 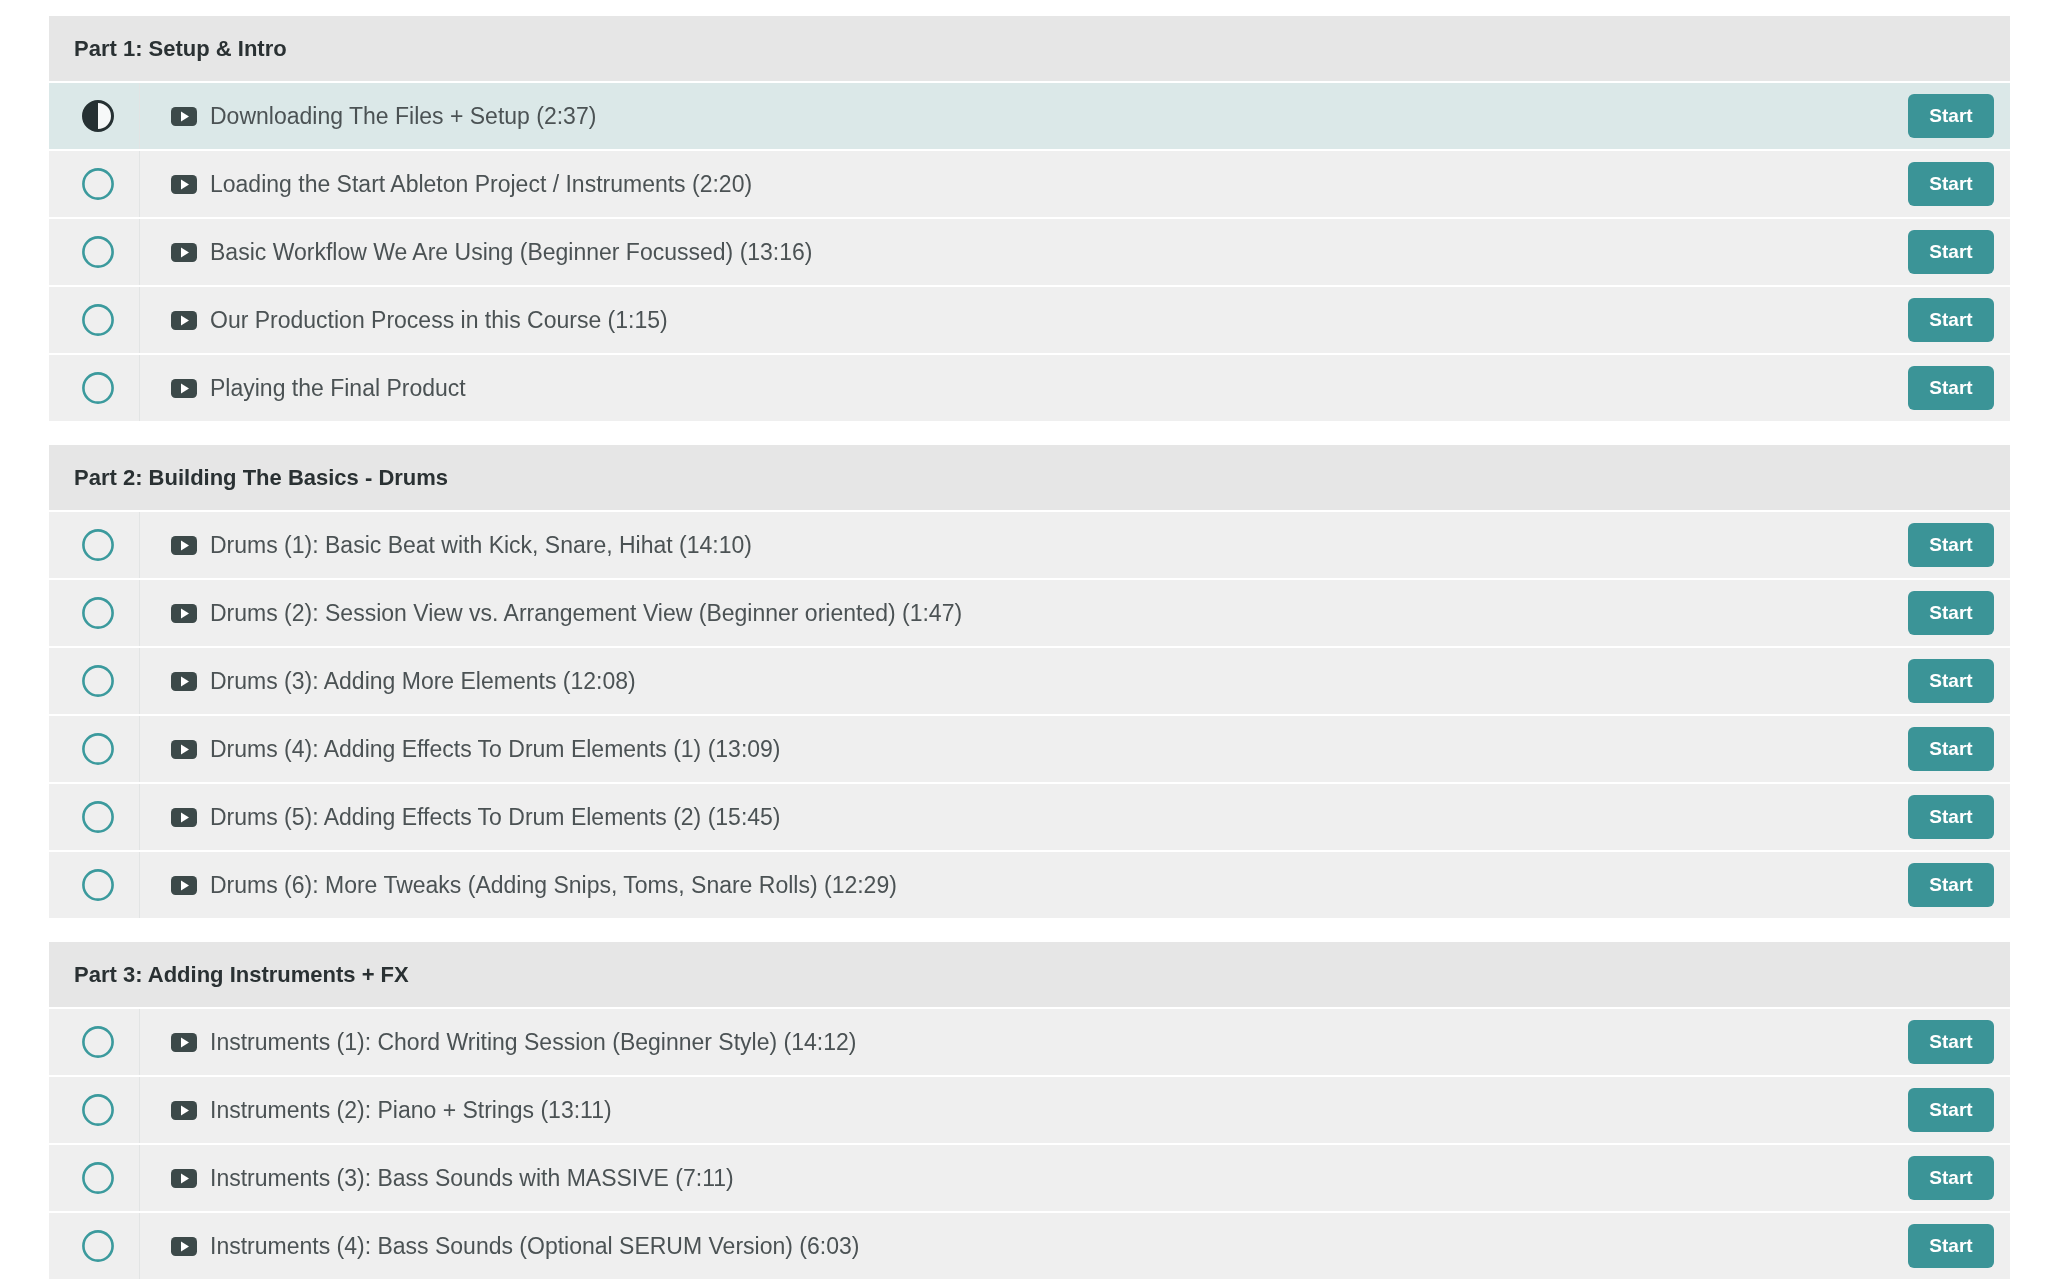 What do you see at coordinates (553, 885) in the screenshot?
I see `lecture-title: Drums (6): More Tweaks (Adding Snips, Toms, Snare Rolls) (12:29)` at bounding box center [553, 885].